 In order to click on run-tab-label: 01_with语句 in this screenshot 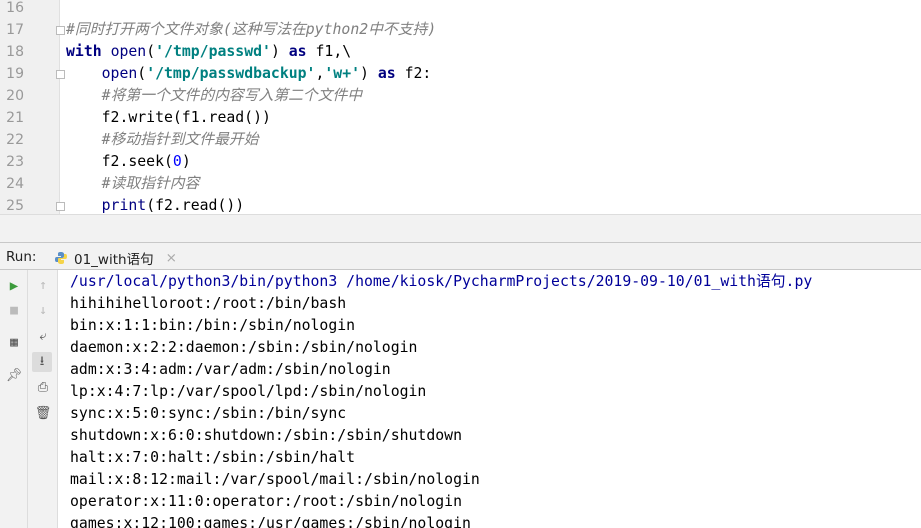, I will do `click(114, 260)`.